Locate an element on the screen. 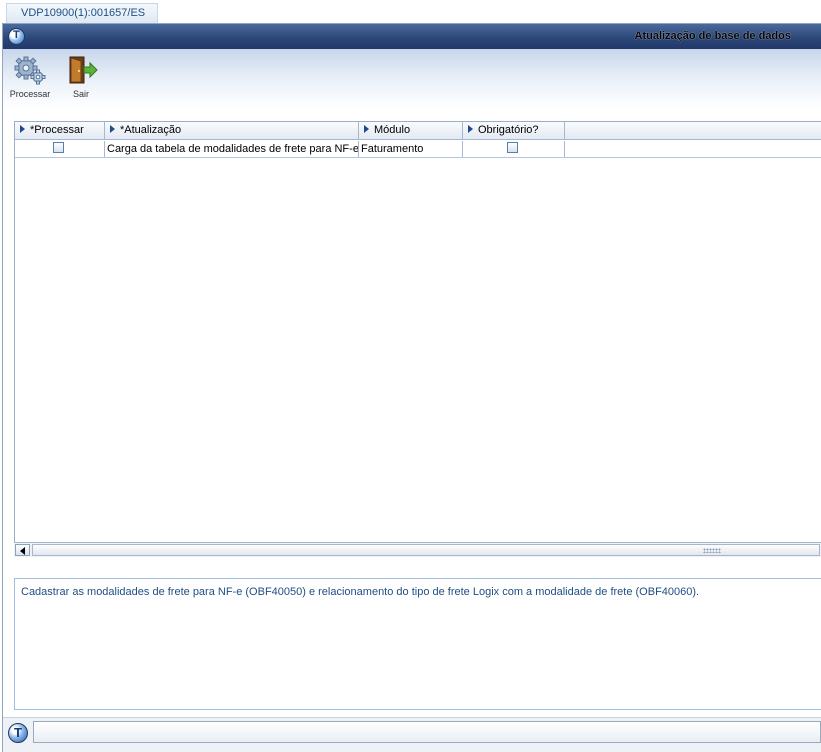 Image resolution: width=821 pixels, height=752 pixels. column-header-obrigatorio: Obrigatório? is located at coordinates (514, 130).